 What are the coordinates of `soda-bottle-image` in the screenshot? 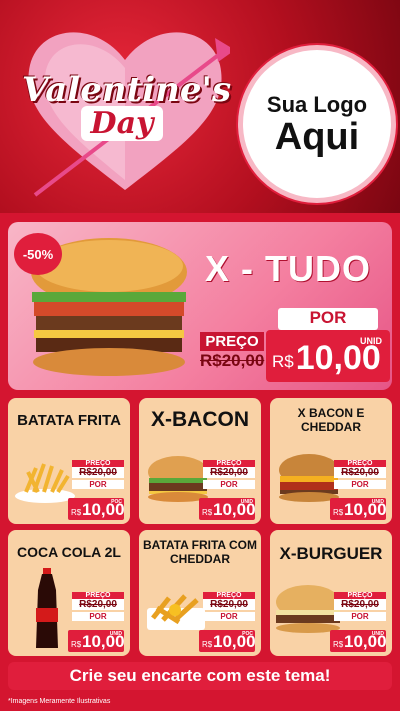 It's located at (47, 608).